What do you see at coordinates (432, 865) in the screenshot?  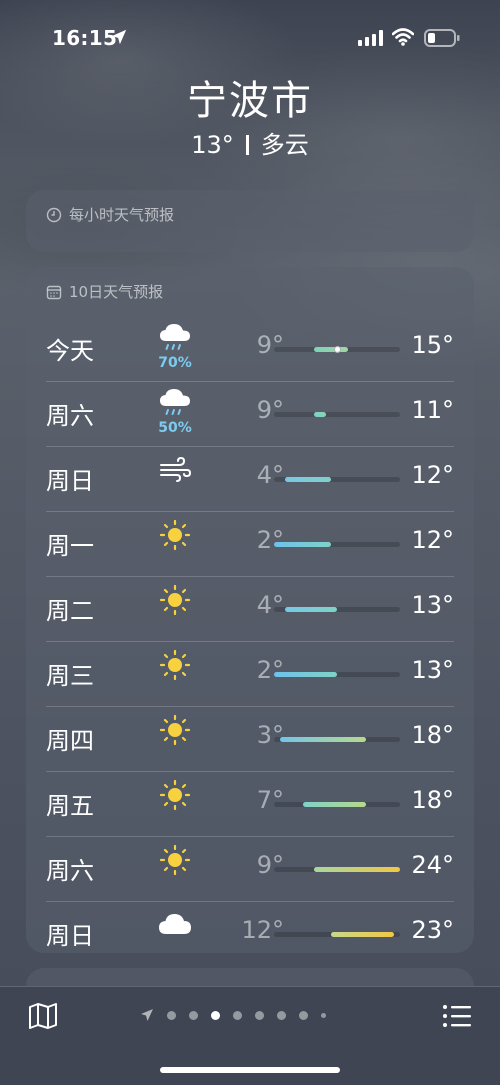 I see `high-temp: 24°` at bounding box center [432, 865].